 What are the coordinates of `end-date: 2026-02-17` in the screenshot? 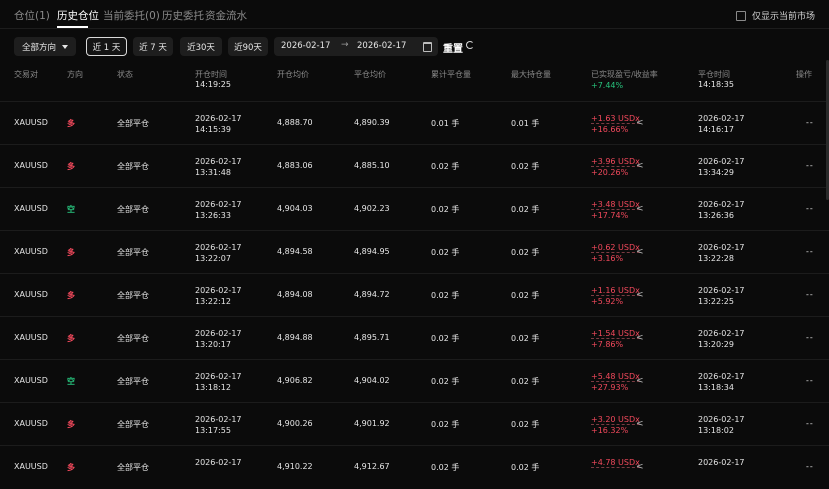 It's located at (381, 46).